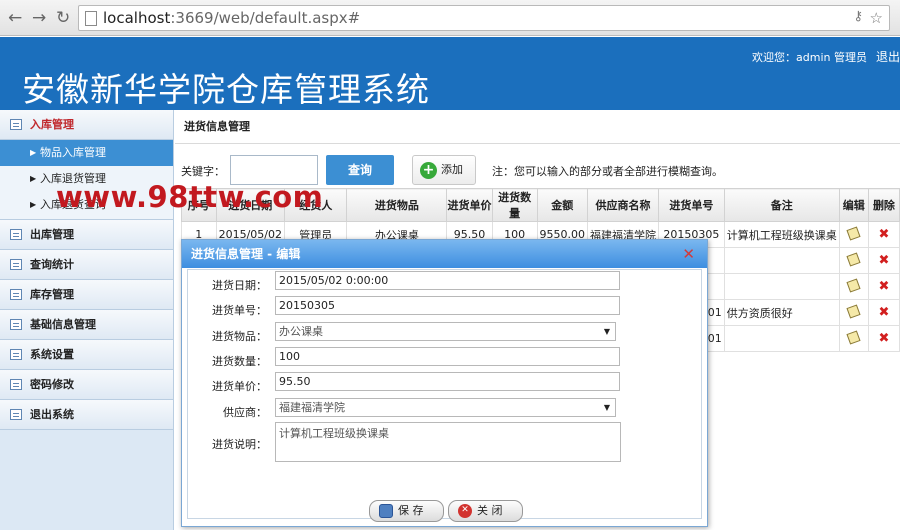 The height and width of the screenshot is (530, 900). Describe the element at coordinates (86, 265) in the screenshot. I see `menu-query-stats: 查询统计` at that location.